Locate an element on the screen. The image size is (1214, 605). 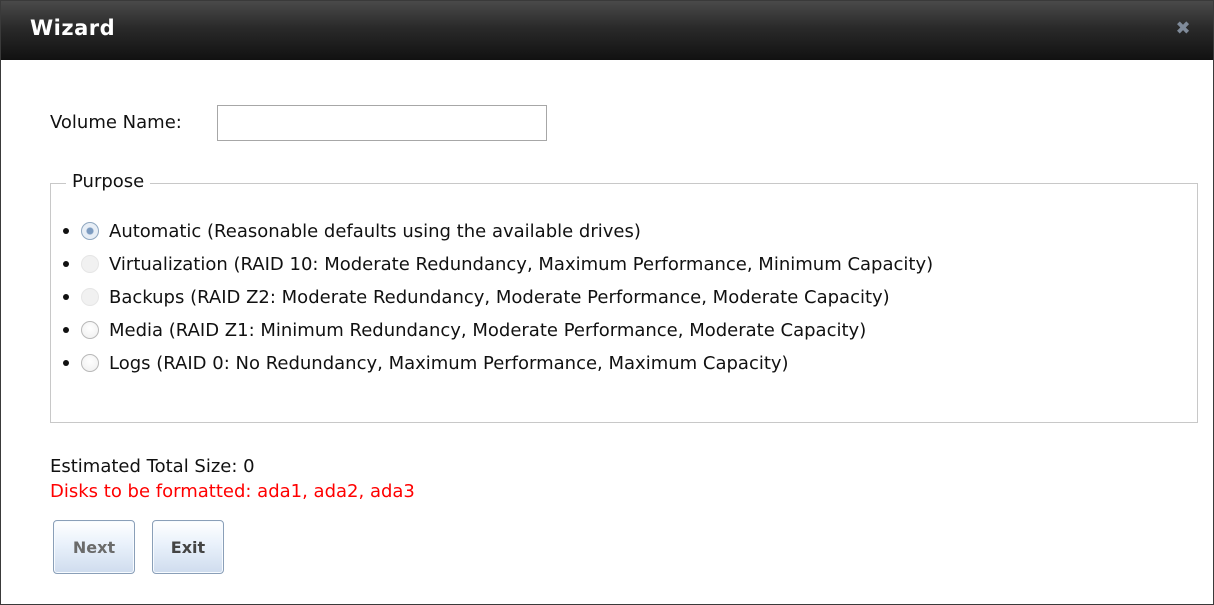
title-bar: Wizard ✖ is located at coordinates (607, 30).